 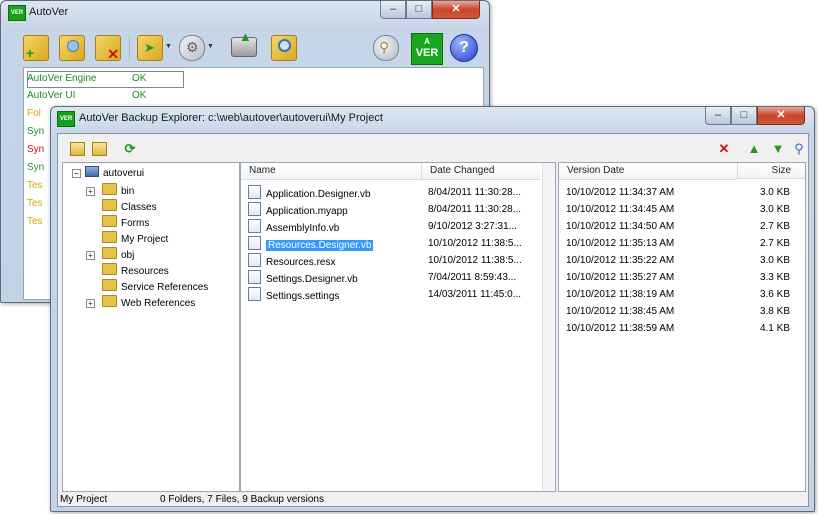 I want to click on version-date: 10/10/2012 11:34:37 AM, so click(x=620, y=192).